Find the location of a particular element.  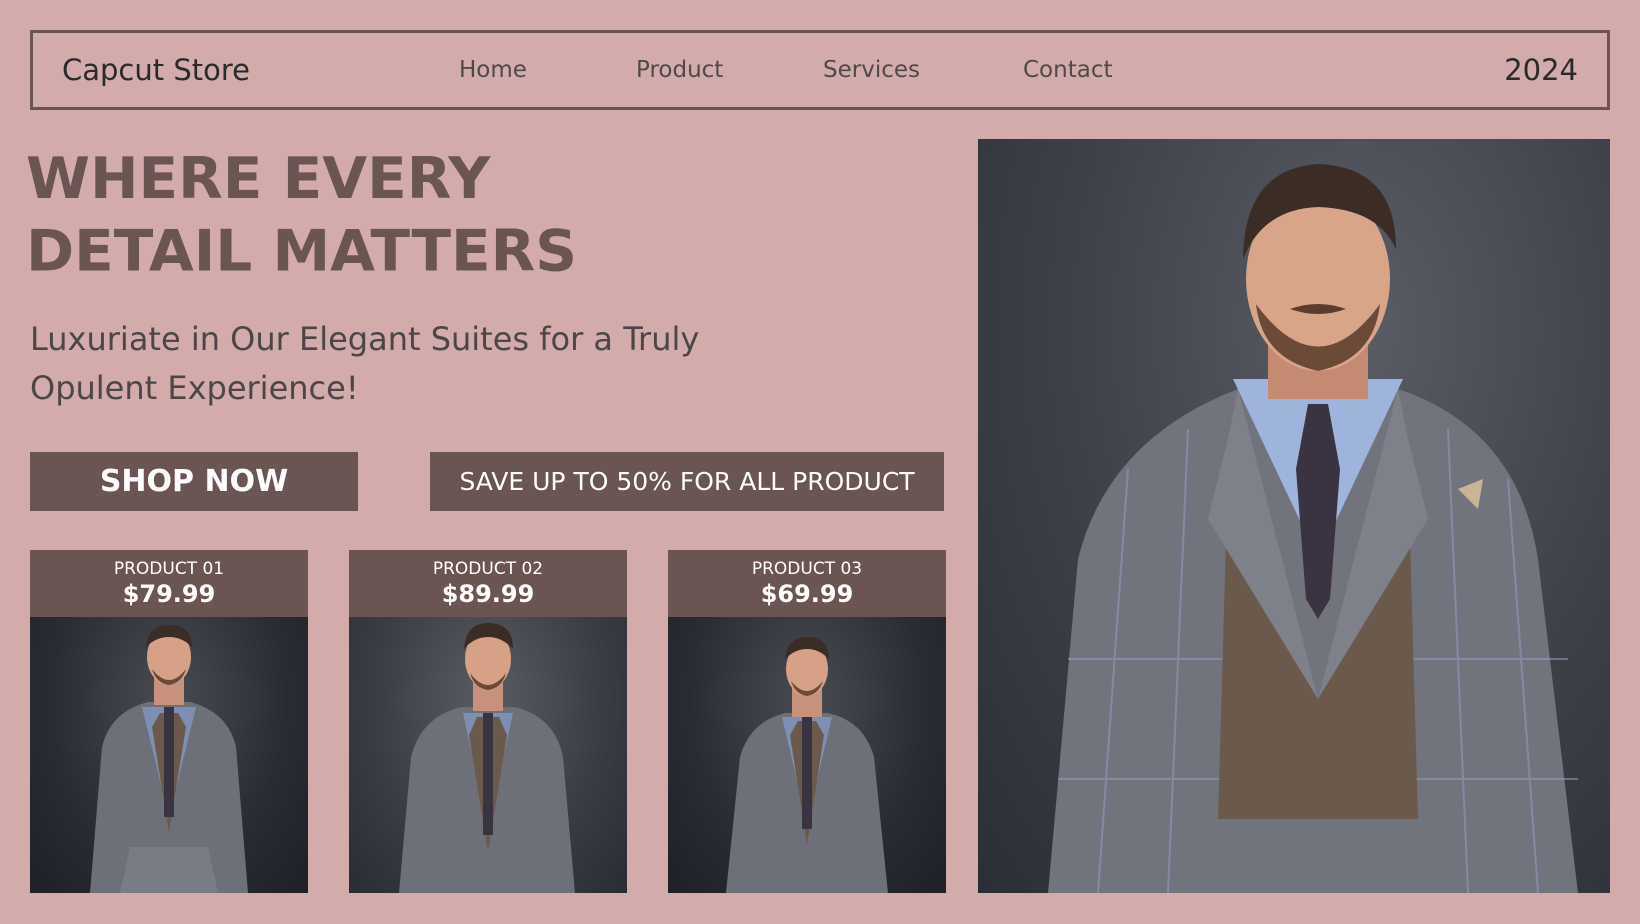

nav-services: Services is located at coordinates (871, 70).